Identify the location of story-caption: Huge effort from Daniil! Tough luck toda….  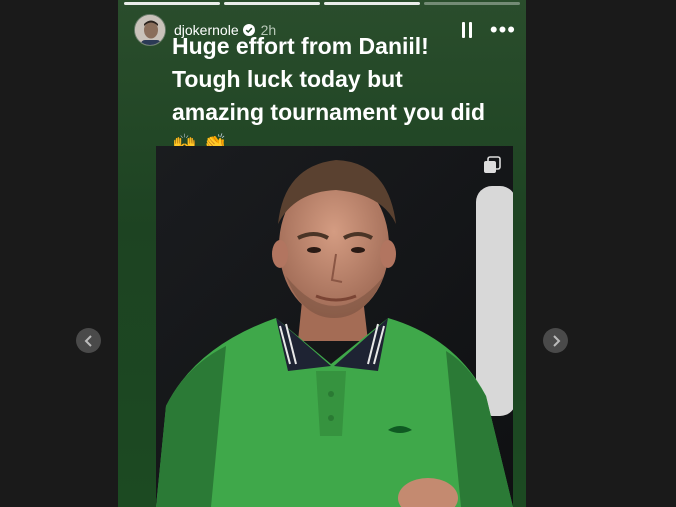
(347, 79).